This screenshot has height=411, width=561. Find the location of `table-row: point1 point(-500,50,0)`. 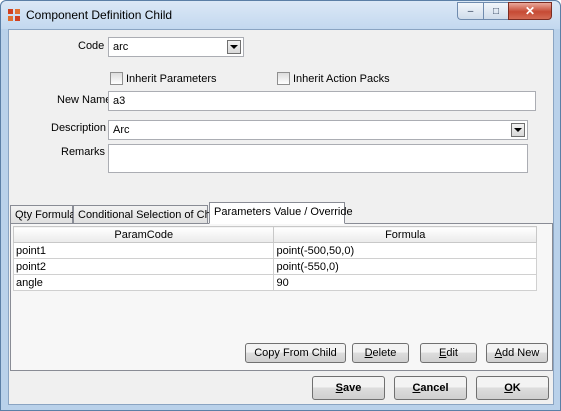

table-row: point1 point(-500,50,0) is located at coordinates (274, 250).